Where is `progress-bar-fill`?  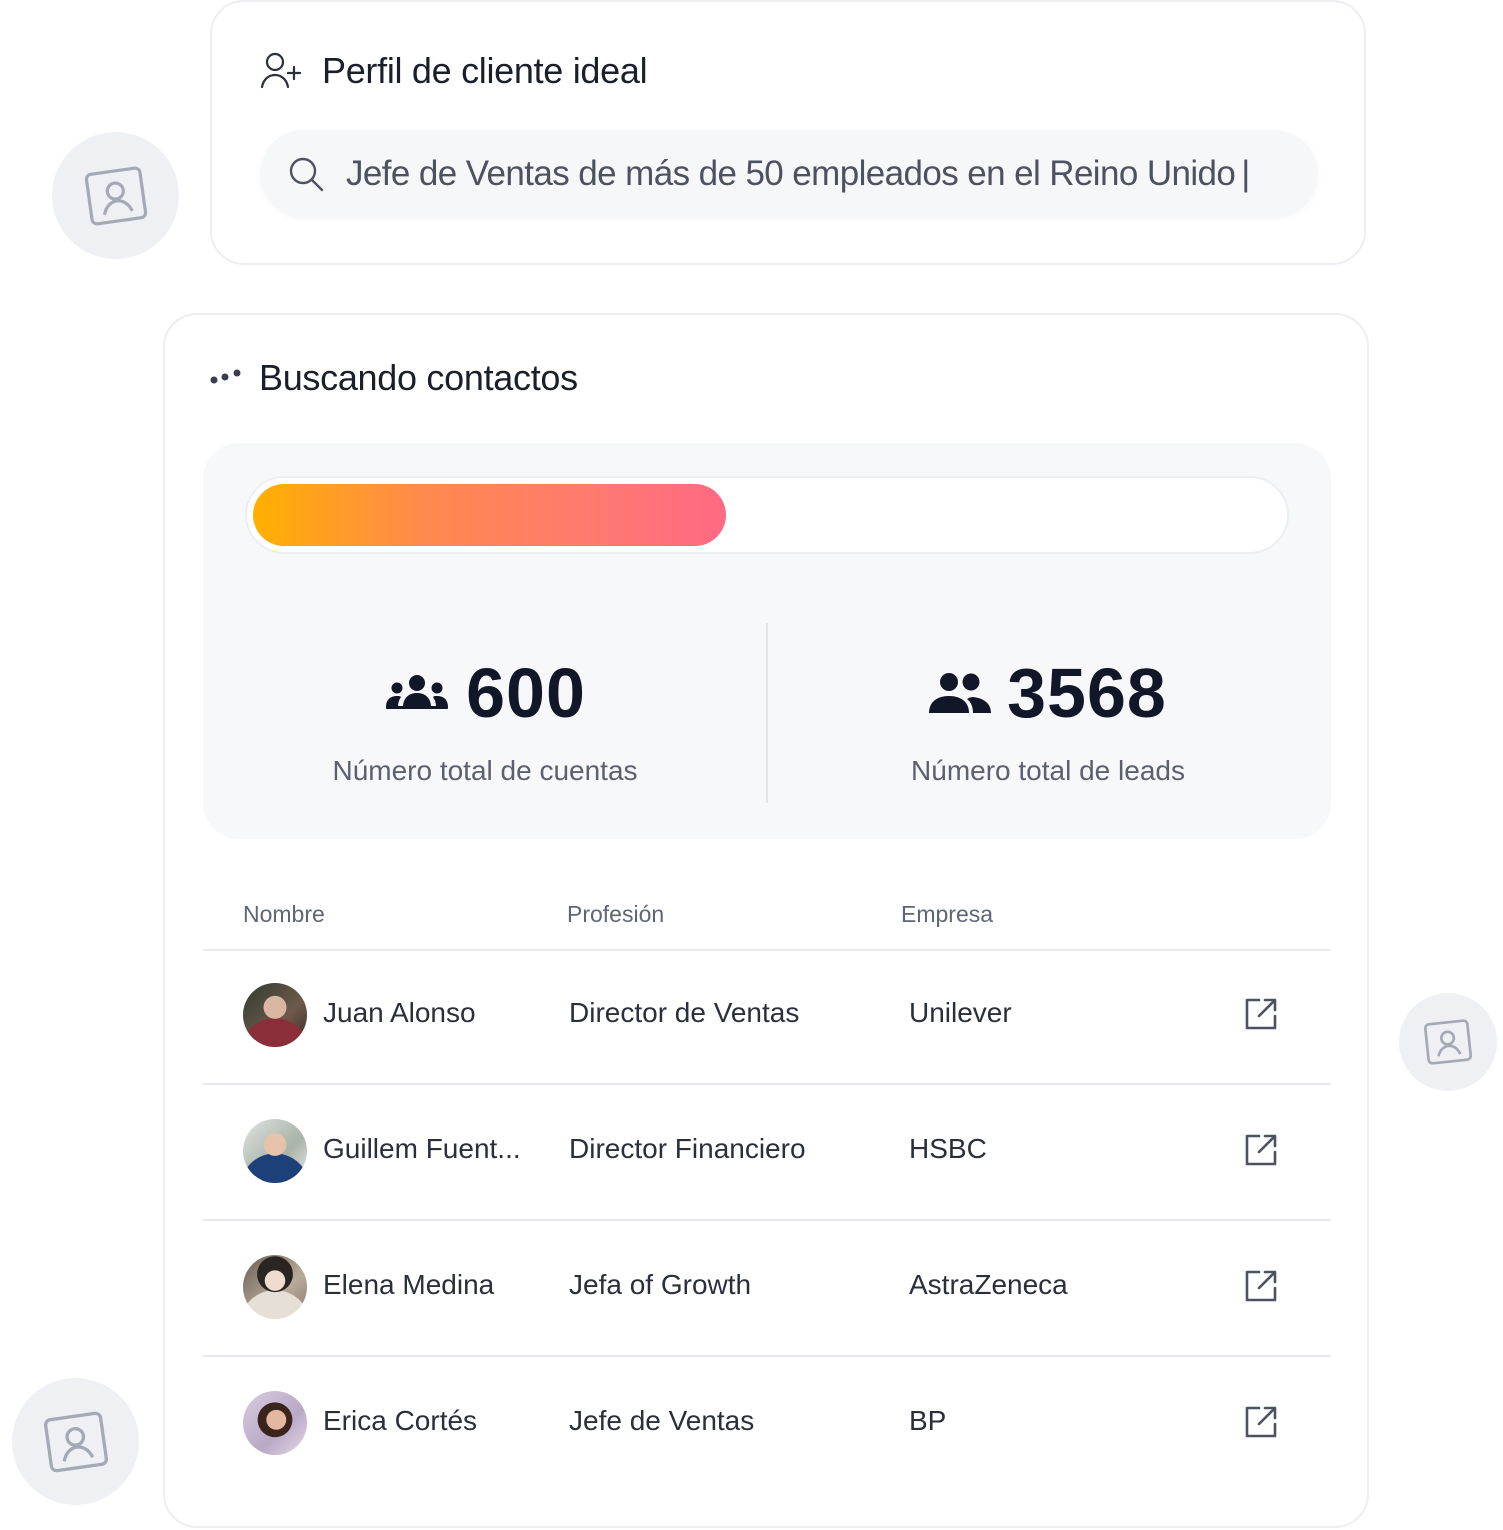
progress-bar-fill is located at coordinates (489, 515).